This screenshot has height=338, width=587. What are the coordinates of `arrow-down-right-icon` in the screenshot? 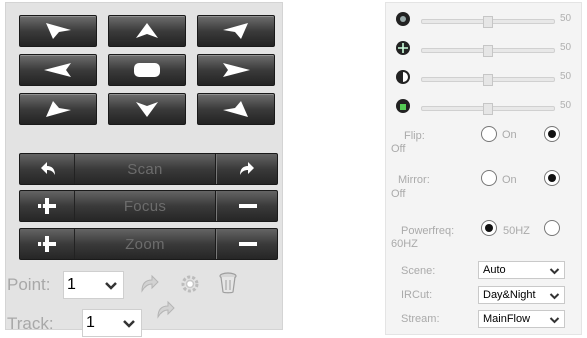 It's located at (235, 109).